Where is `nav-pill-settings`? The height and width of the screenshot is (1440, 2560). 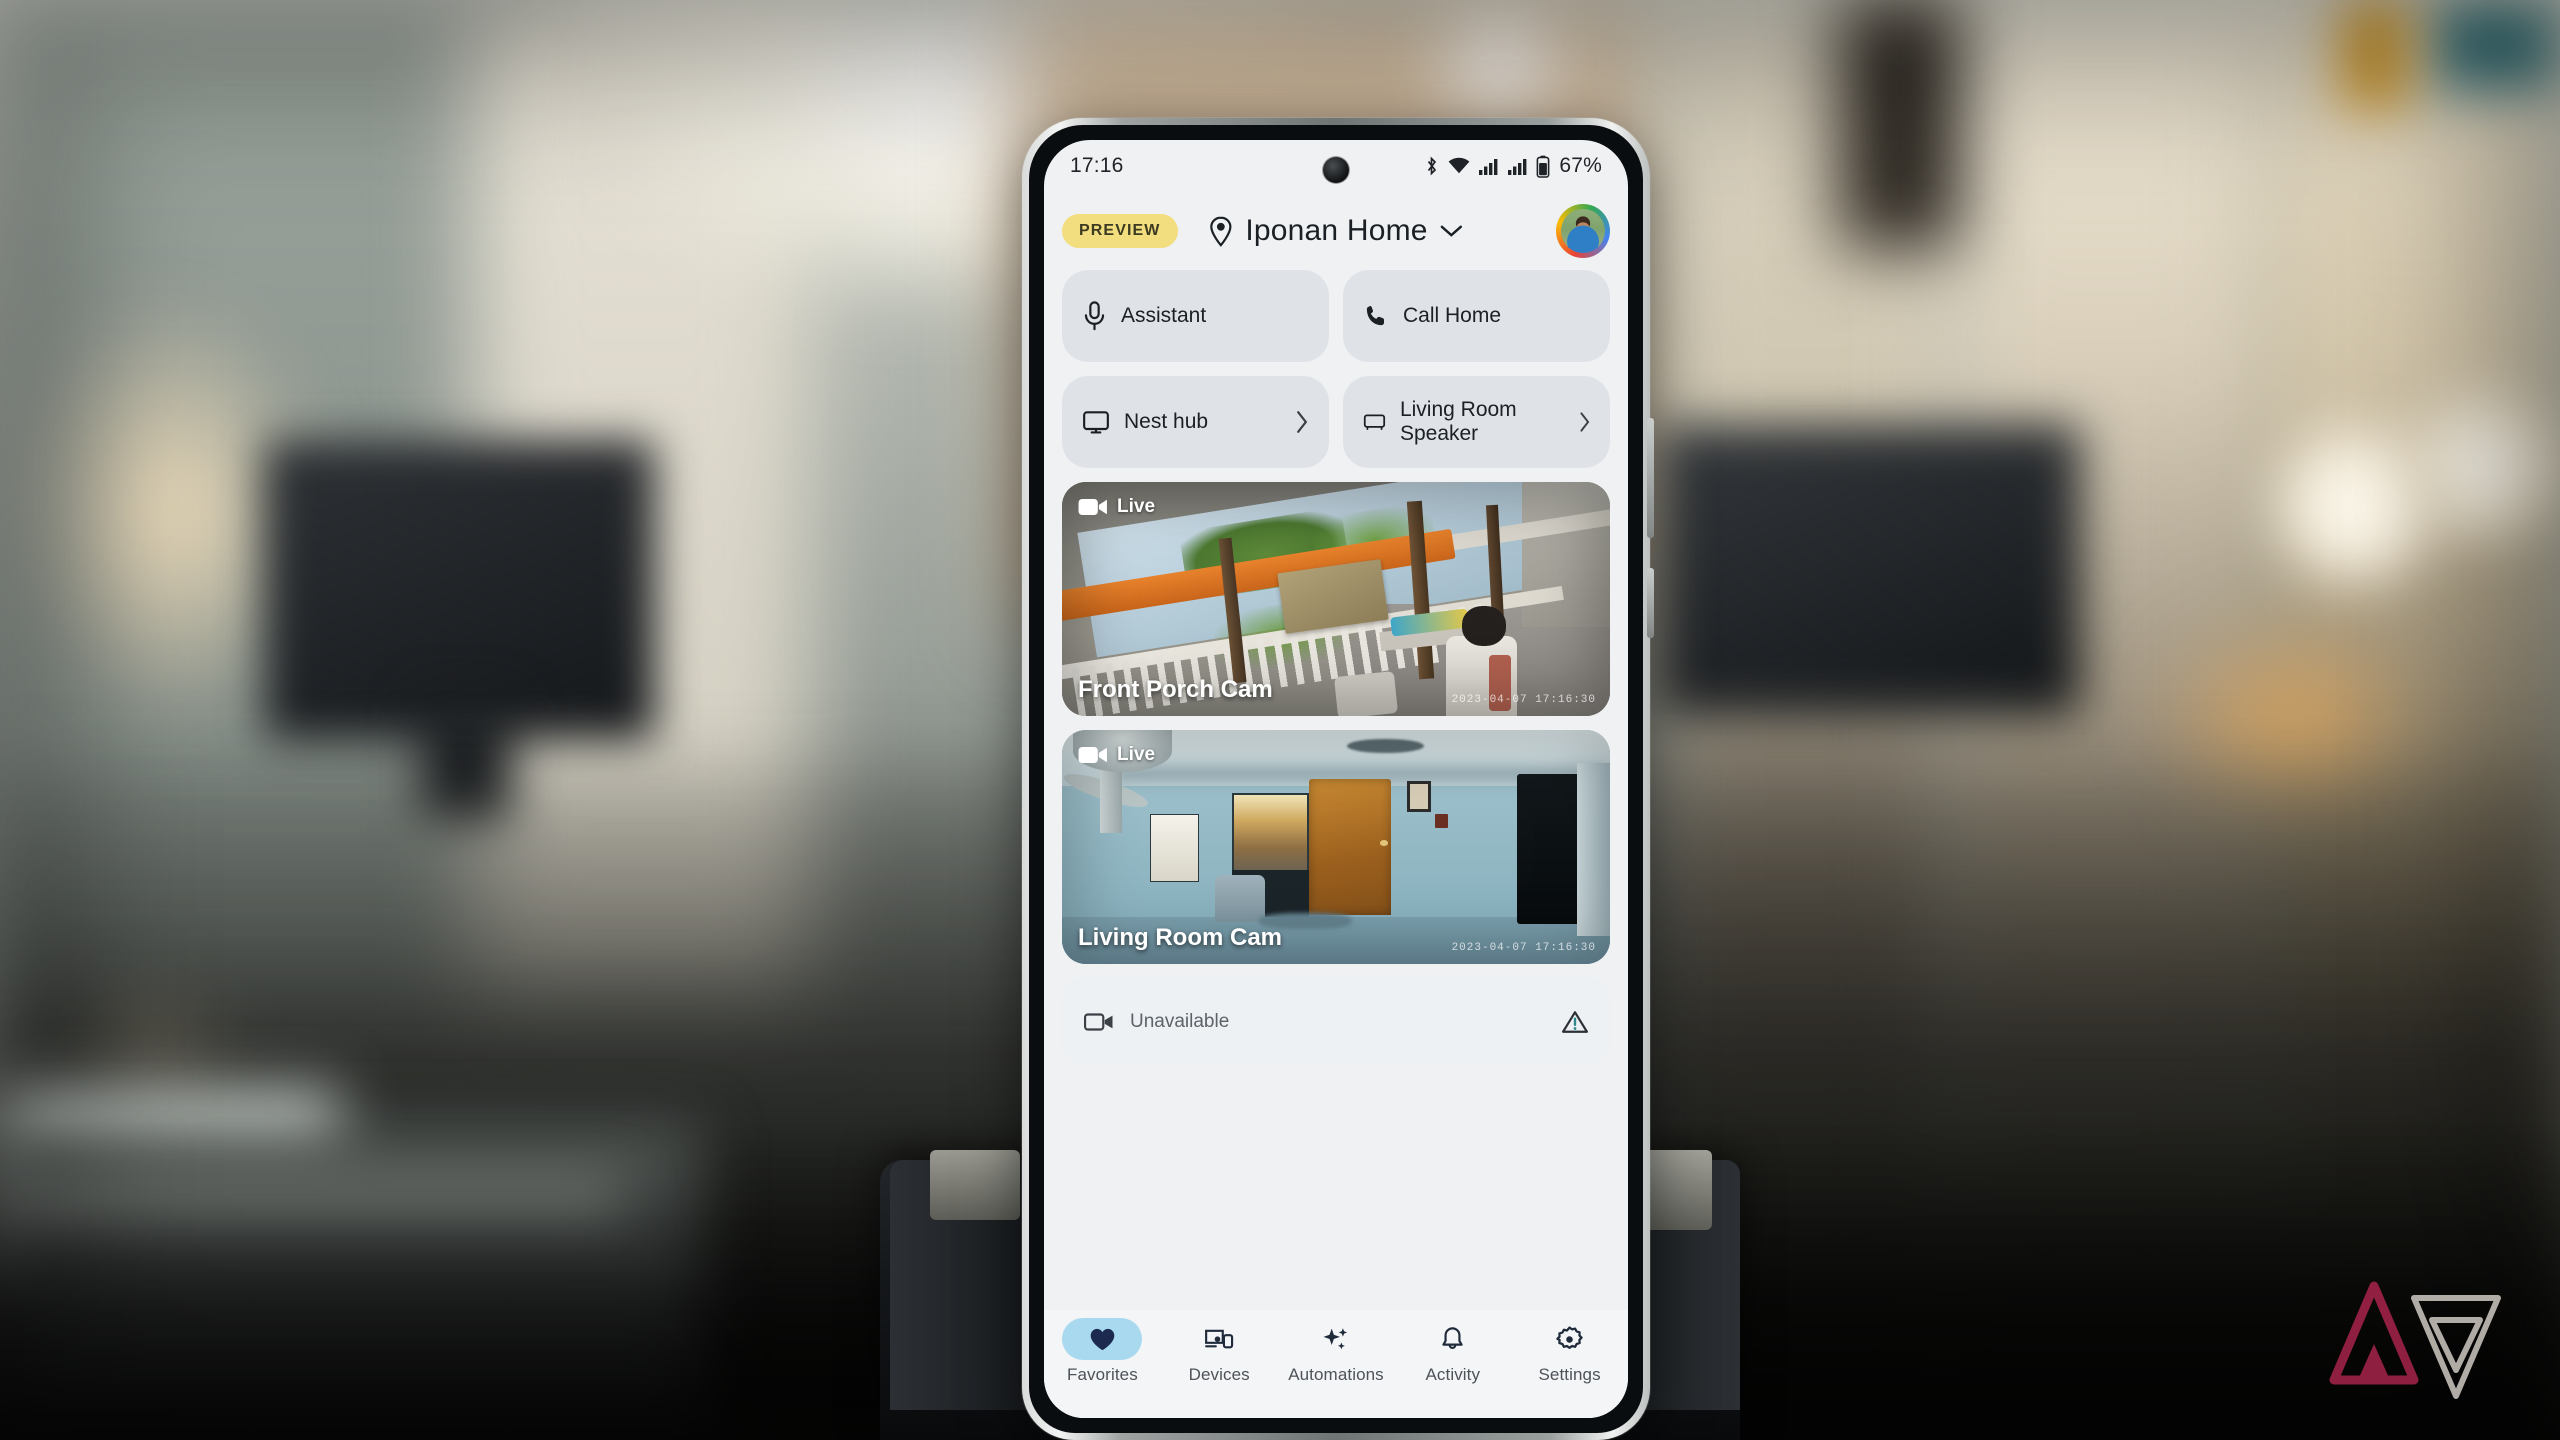
nav-pill-settings is located at coordinates (1570, 1339).